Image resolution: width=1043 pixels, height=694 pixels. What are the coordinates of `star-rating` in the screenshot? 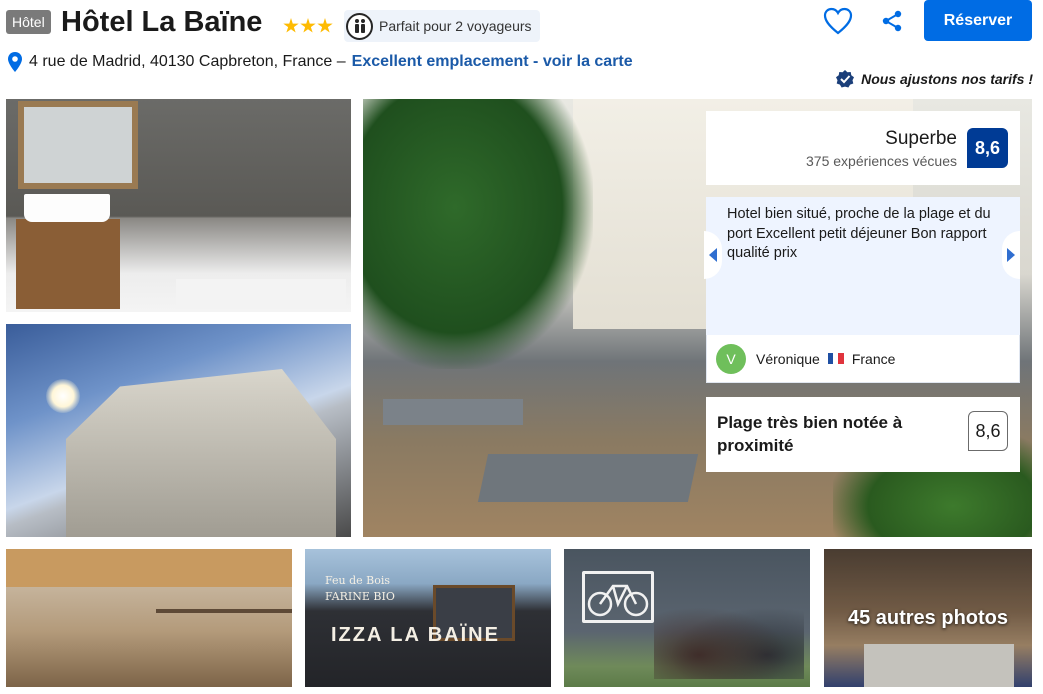 It's located at (308, 26).